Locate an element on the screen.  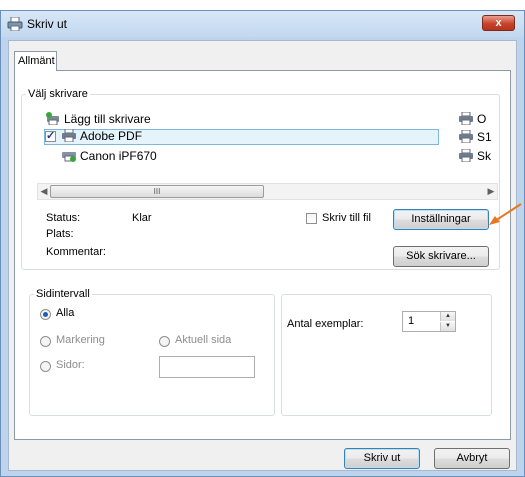
print-button: Skriv ut is located at coordinates (382, 458).